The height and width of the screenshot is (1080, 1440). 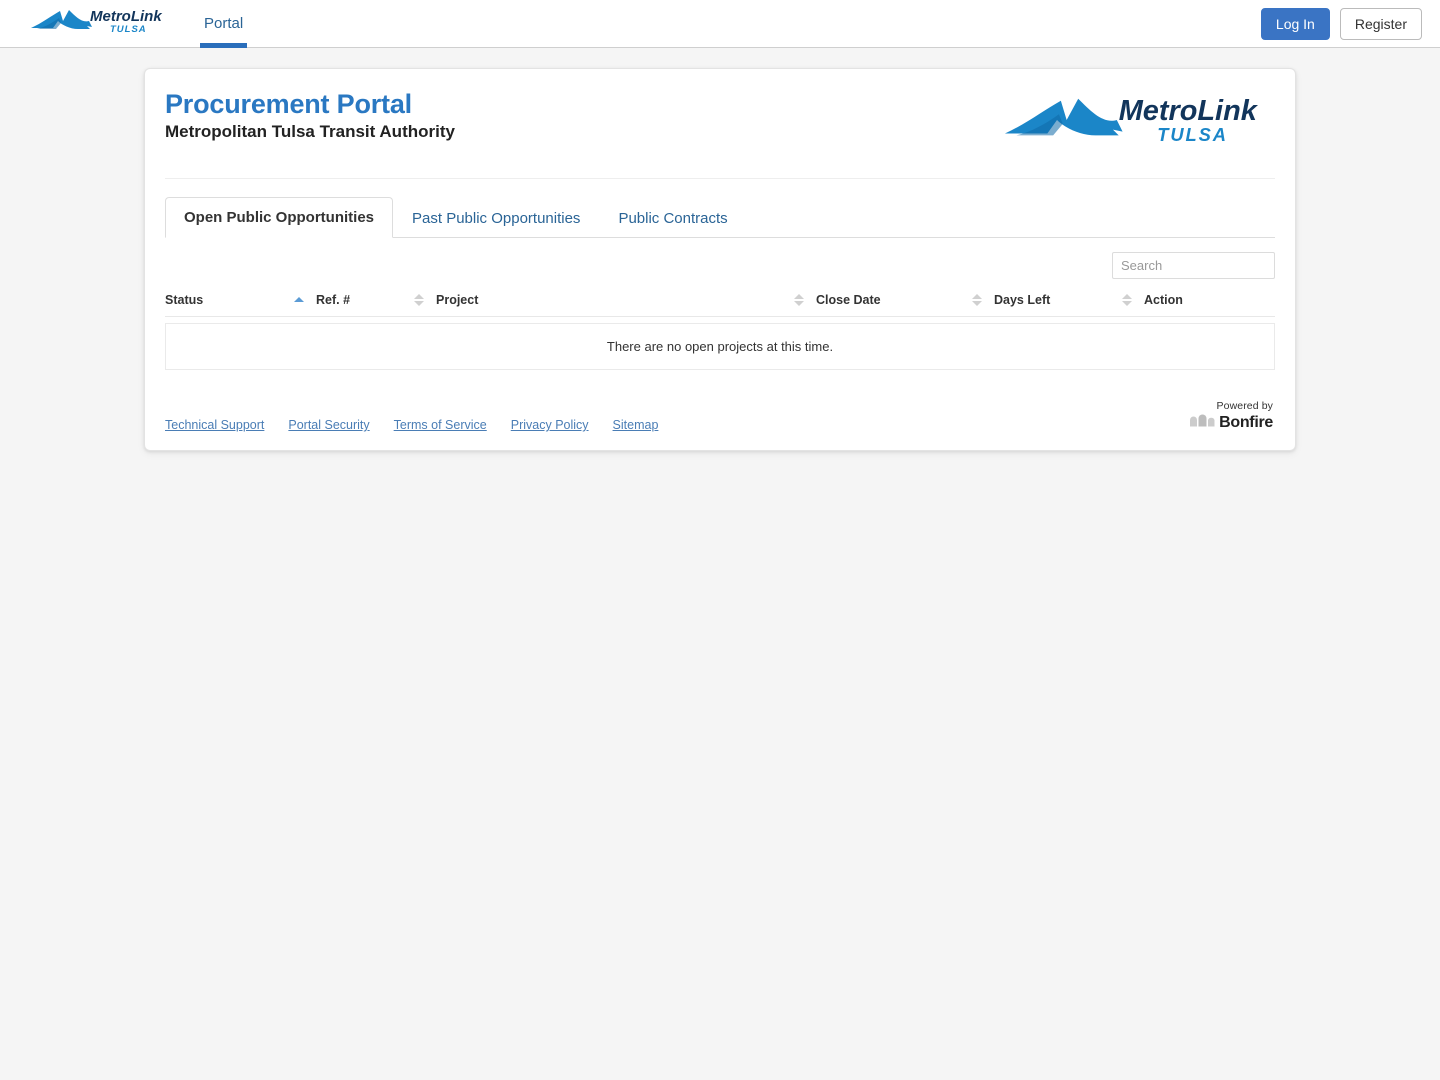 I want to click on sort-arrows-close-date-icon, so click(x=976, y=300).